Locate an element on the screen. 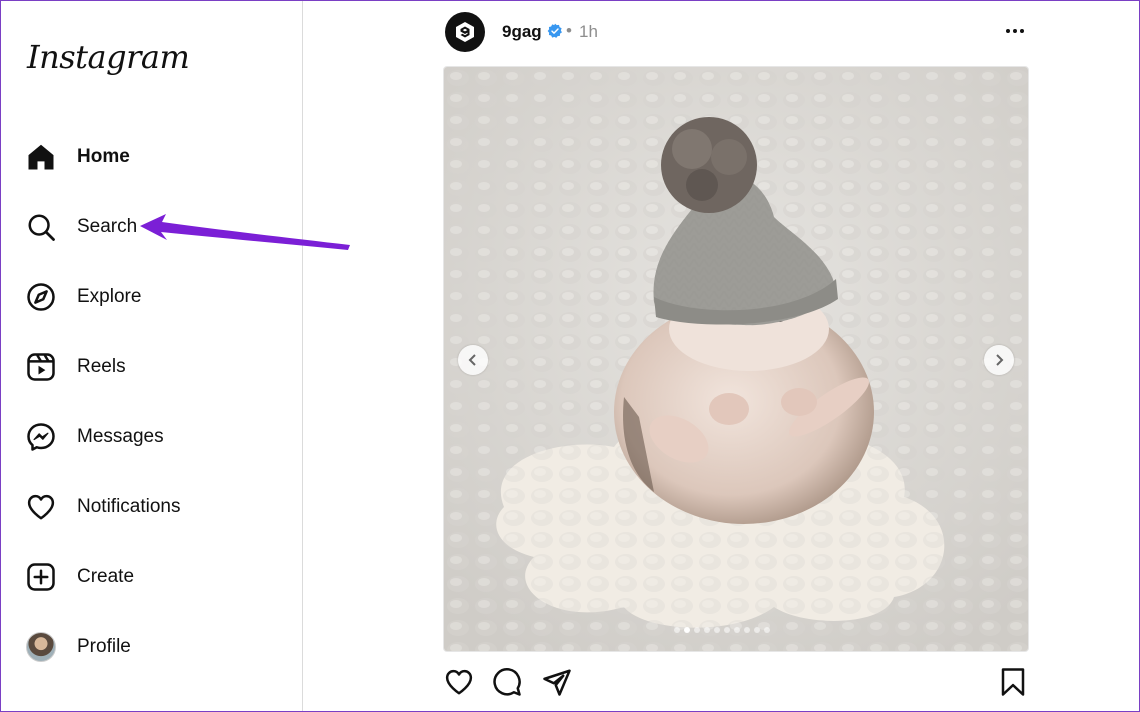  avatar is located at coordinates (41, 647).